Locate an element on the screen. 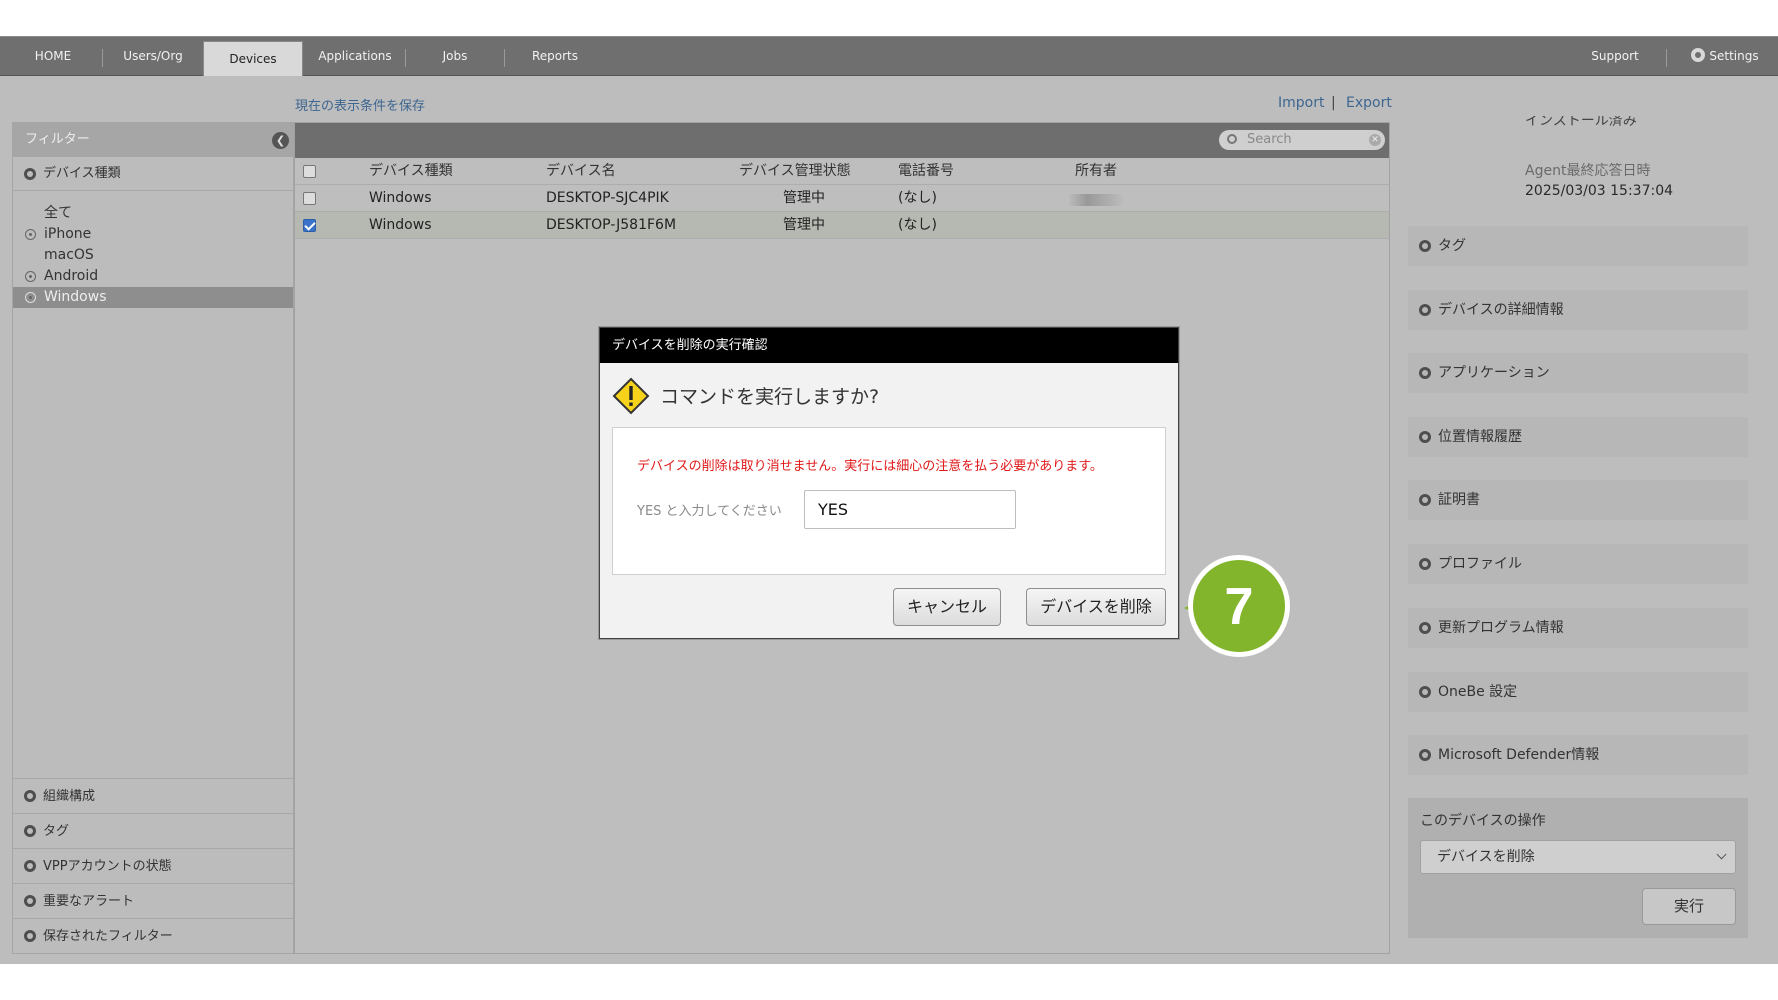 This screenshot has height=1000, width=1778. step-marker: 7 is located at coordinates (1237, 606).